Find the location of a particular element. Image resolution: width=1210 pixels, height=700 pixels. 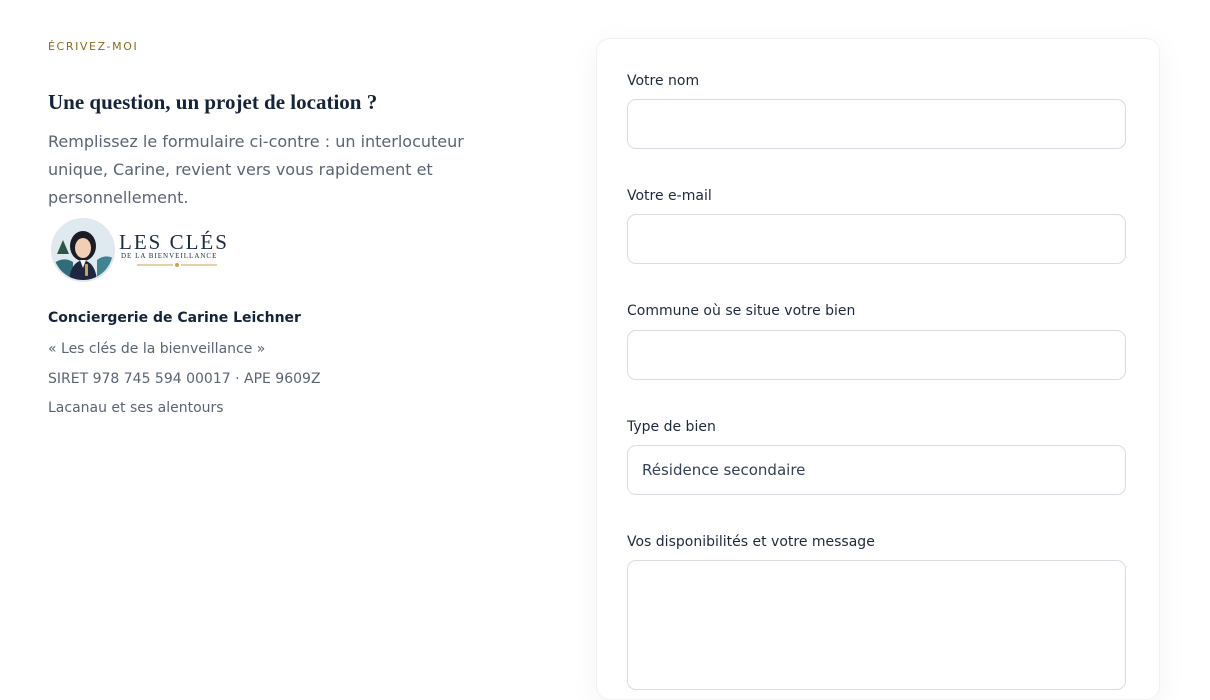

property-type-label: Type de bien is located at coordinates (671, 427).